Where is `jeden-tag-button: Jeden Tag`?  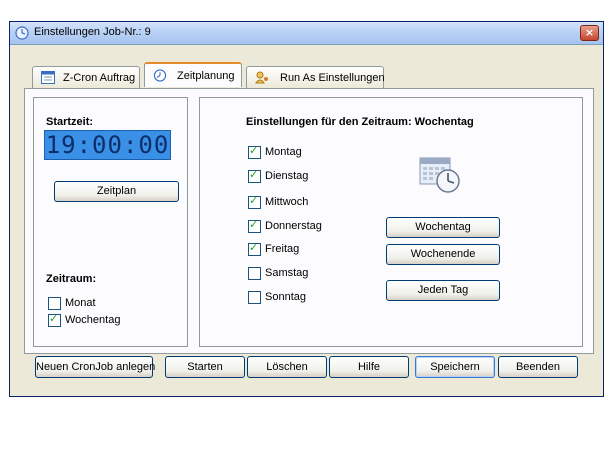
jeden-tag-button: Jeden Tag is located at coordinates (443, 290).